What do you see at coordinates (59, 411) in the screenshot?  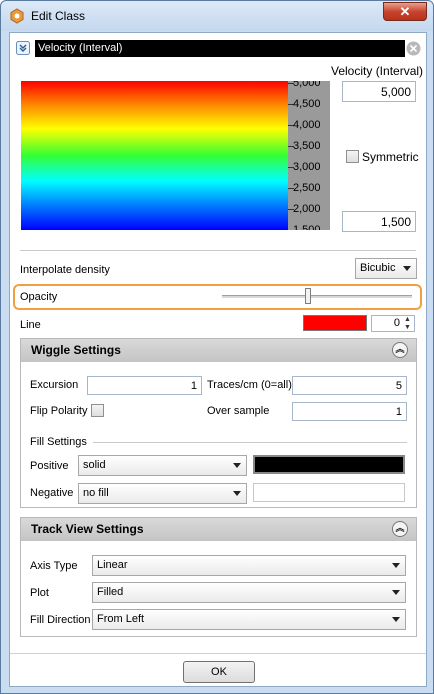 I see `flip-polarity-label: Flip Polarity` at bounding box center [59, 411].